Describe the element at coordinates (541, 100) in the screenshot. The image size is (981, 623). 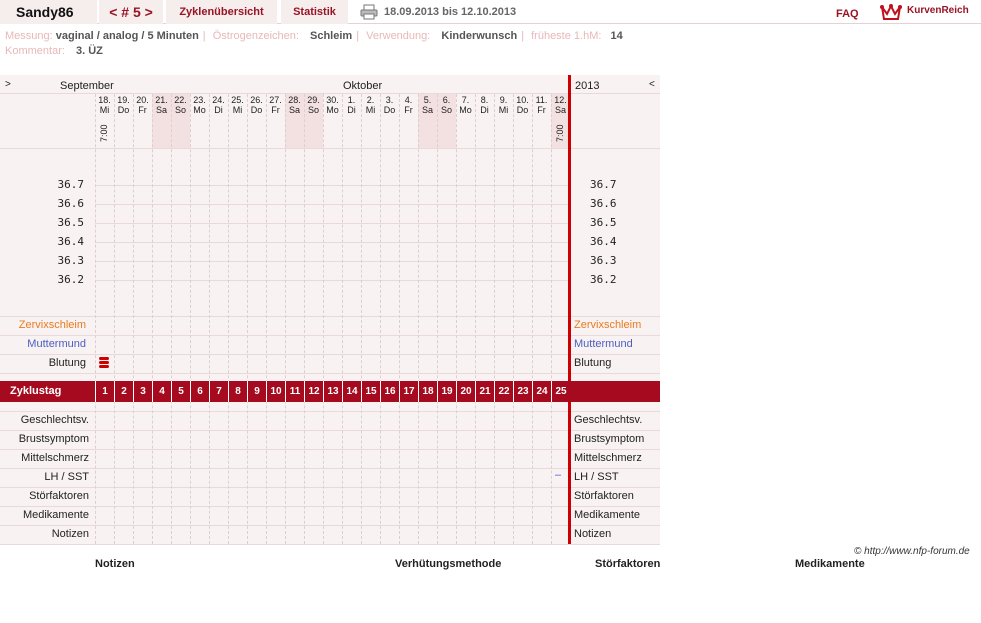
I see `day-date: 11.` at that location.